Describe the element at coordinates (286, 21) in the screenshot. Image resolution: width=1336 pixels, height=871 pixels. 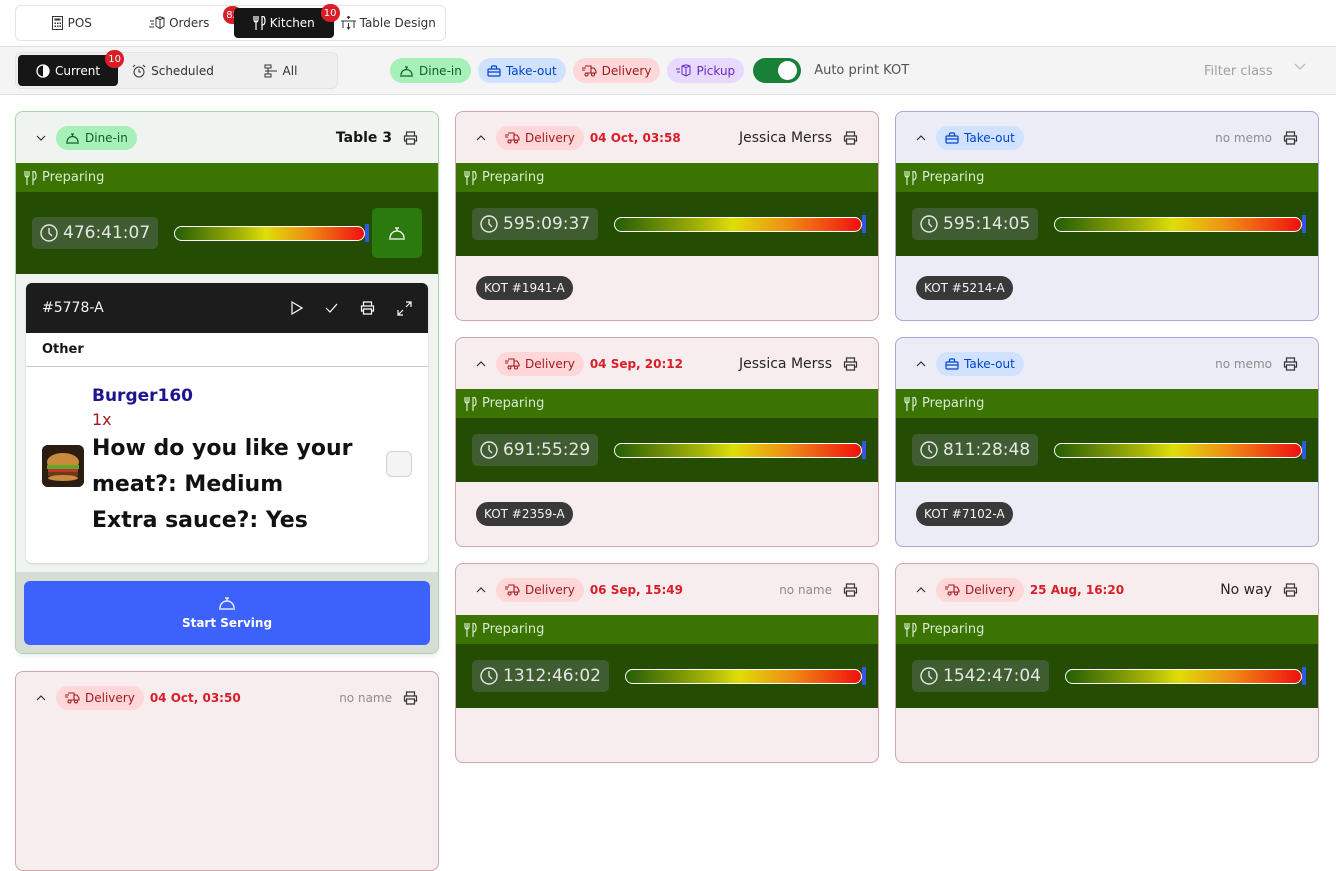
I see `tab-kitchen: Kitchen 10` at that location.